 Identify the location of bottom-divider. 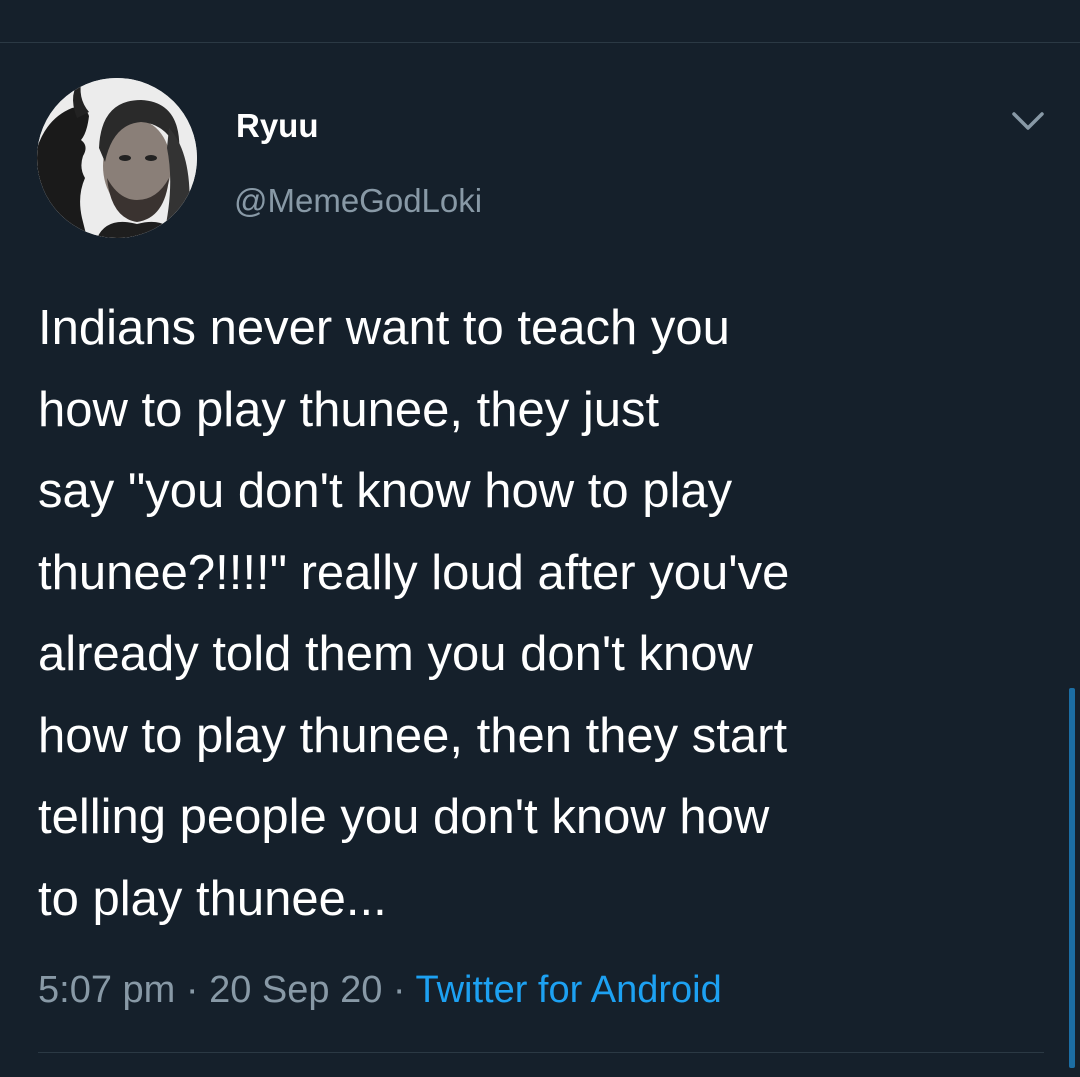
(541, 1052).